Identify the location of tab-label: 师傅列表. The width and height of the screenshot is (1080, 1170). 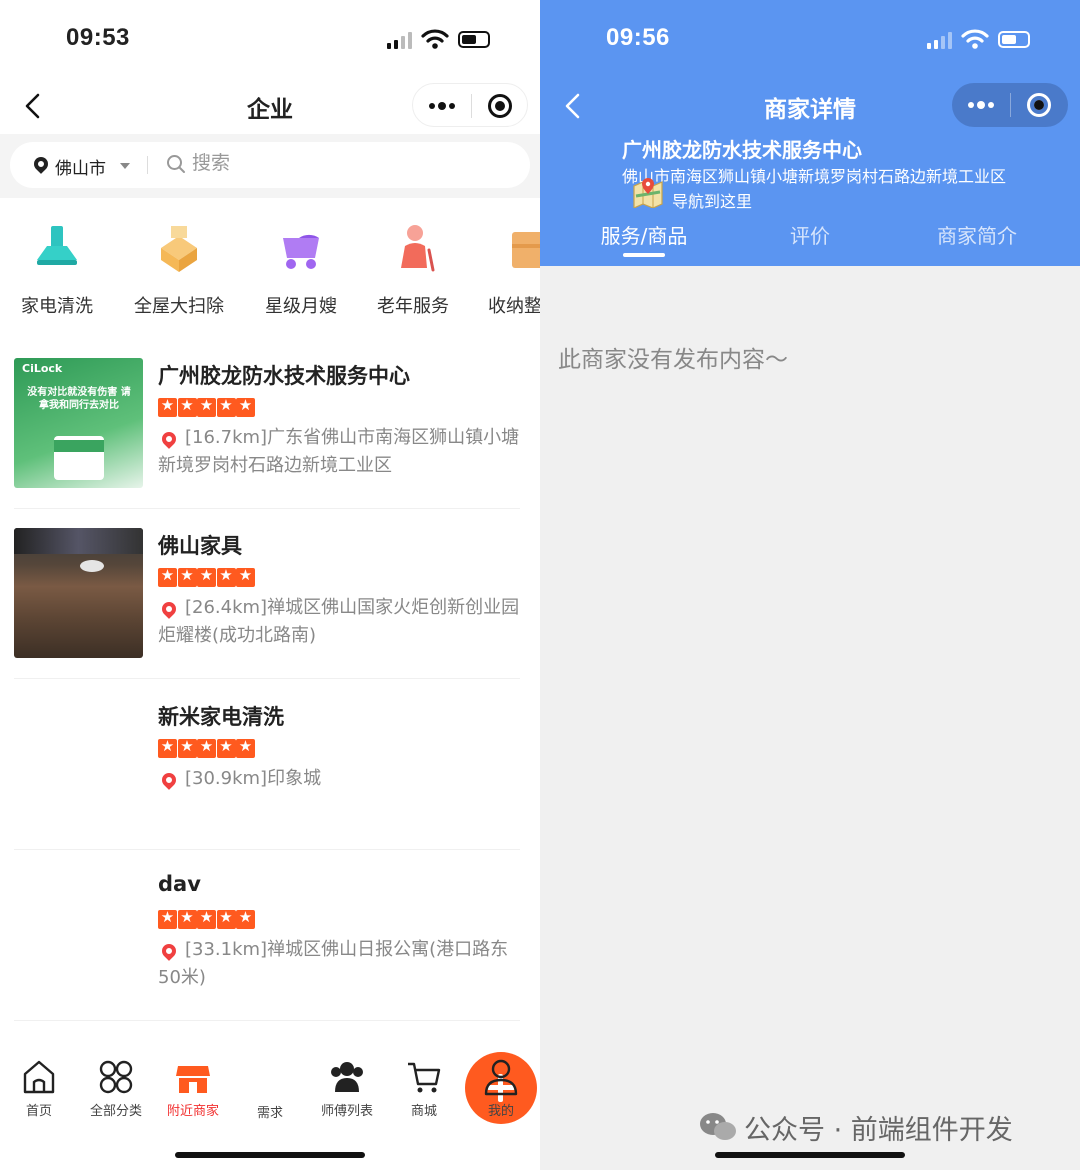
(346, 1111).